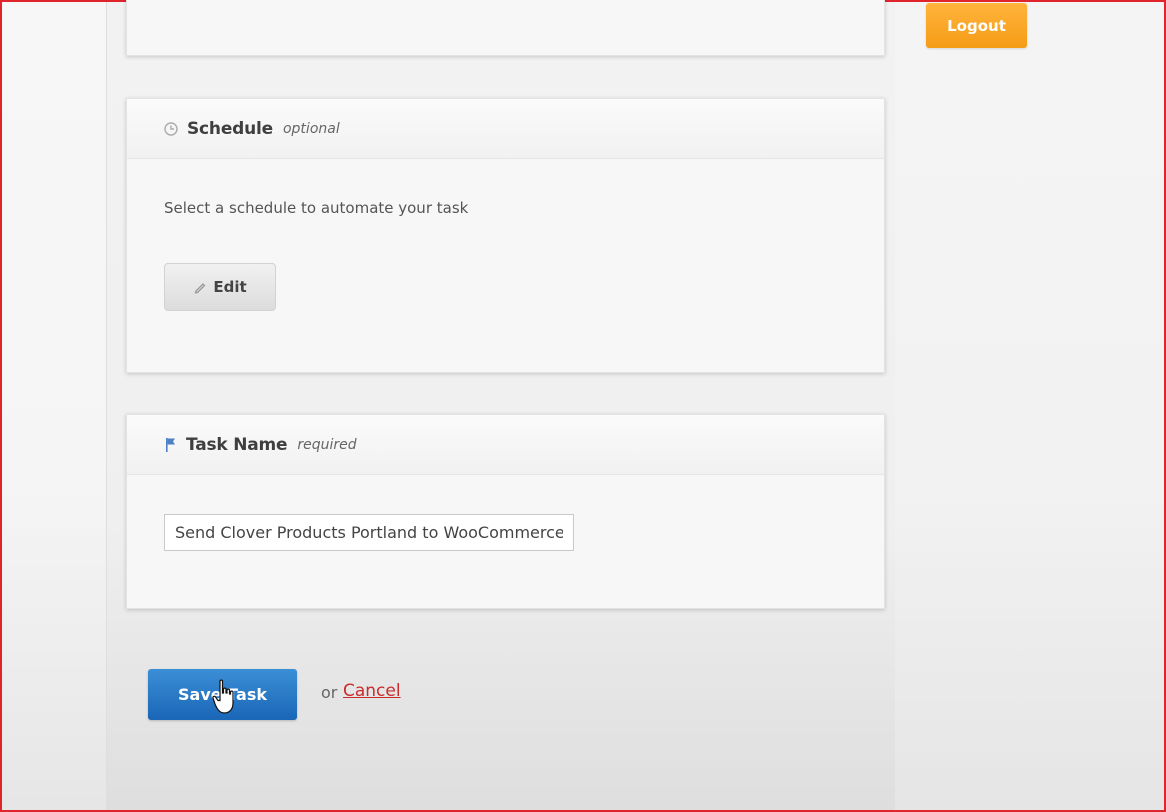  What do you see at coordinates (170, 444) in the screenshot?
I see `flag-icon` at bounding box center [170, 444].